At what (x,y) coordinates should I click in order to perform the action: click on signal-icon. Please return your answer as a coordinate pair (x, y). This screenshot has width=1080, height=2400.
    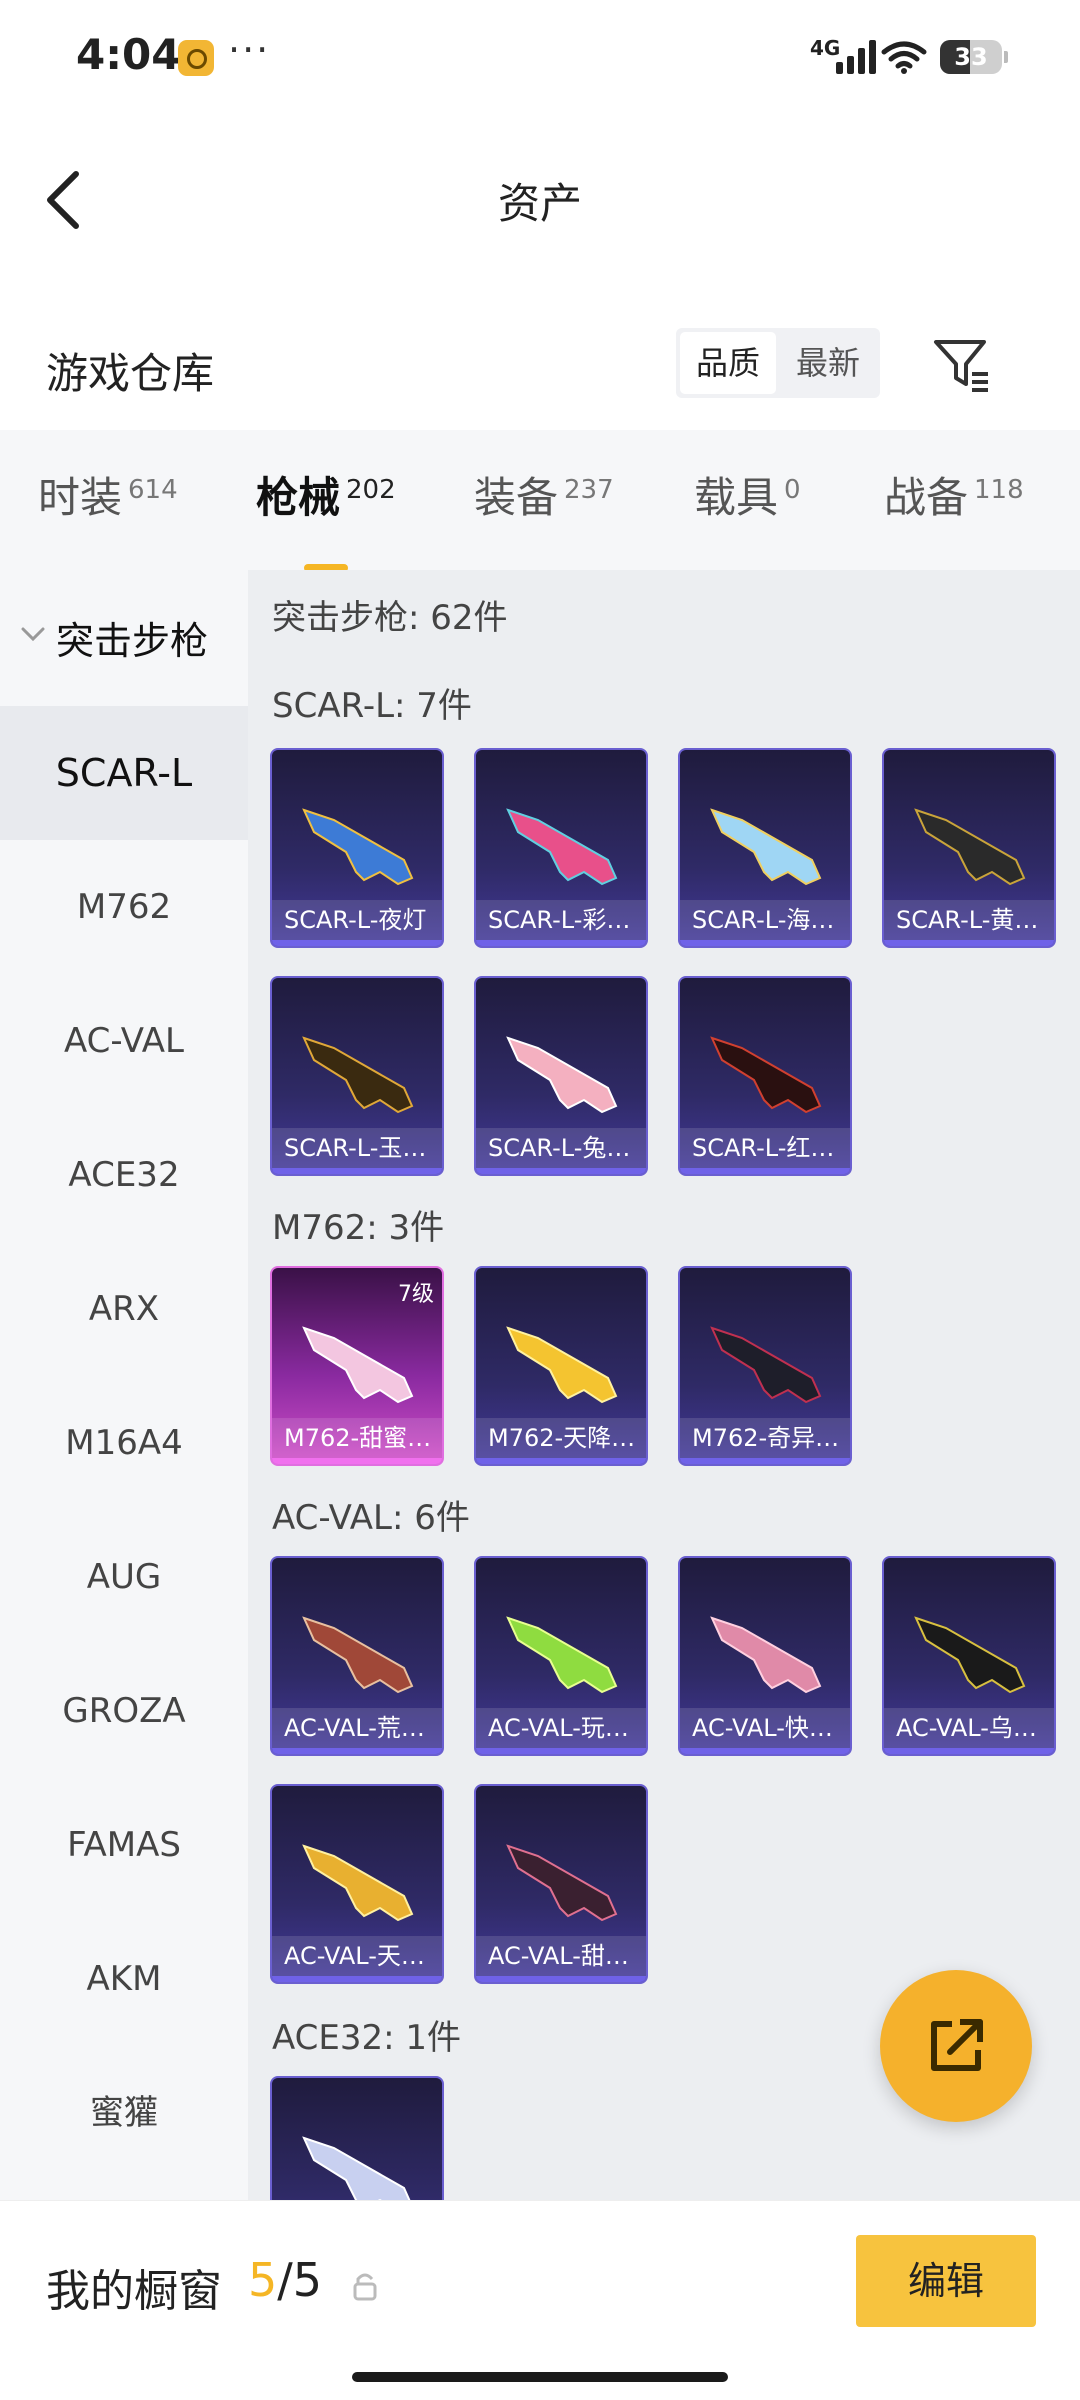
    Looking at the image, I should click on (858, 57).